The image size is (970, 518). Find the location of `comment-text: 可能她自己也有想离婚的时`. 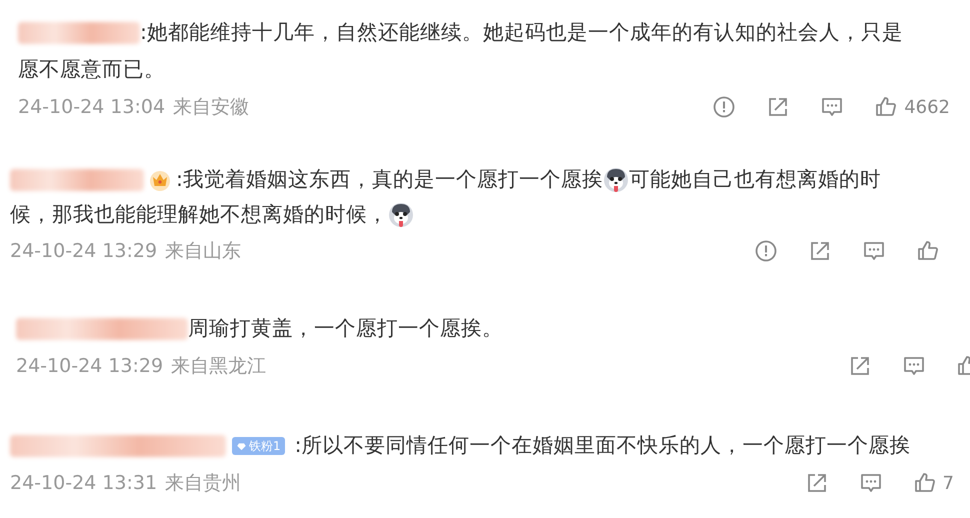

comment-text: 可能她自己也有想离婚的时 is located at coordinates (754, 179).